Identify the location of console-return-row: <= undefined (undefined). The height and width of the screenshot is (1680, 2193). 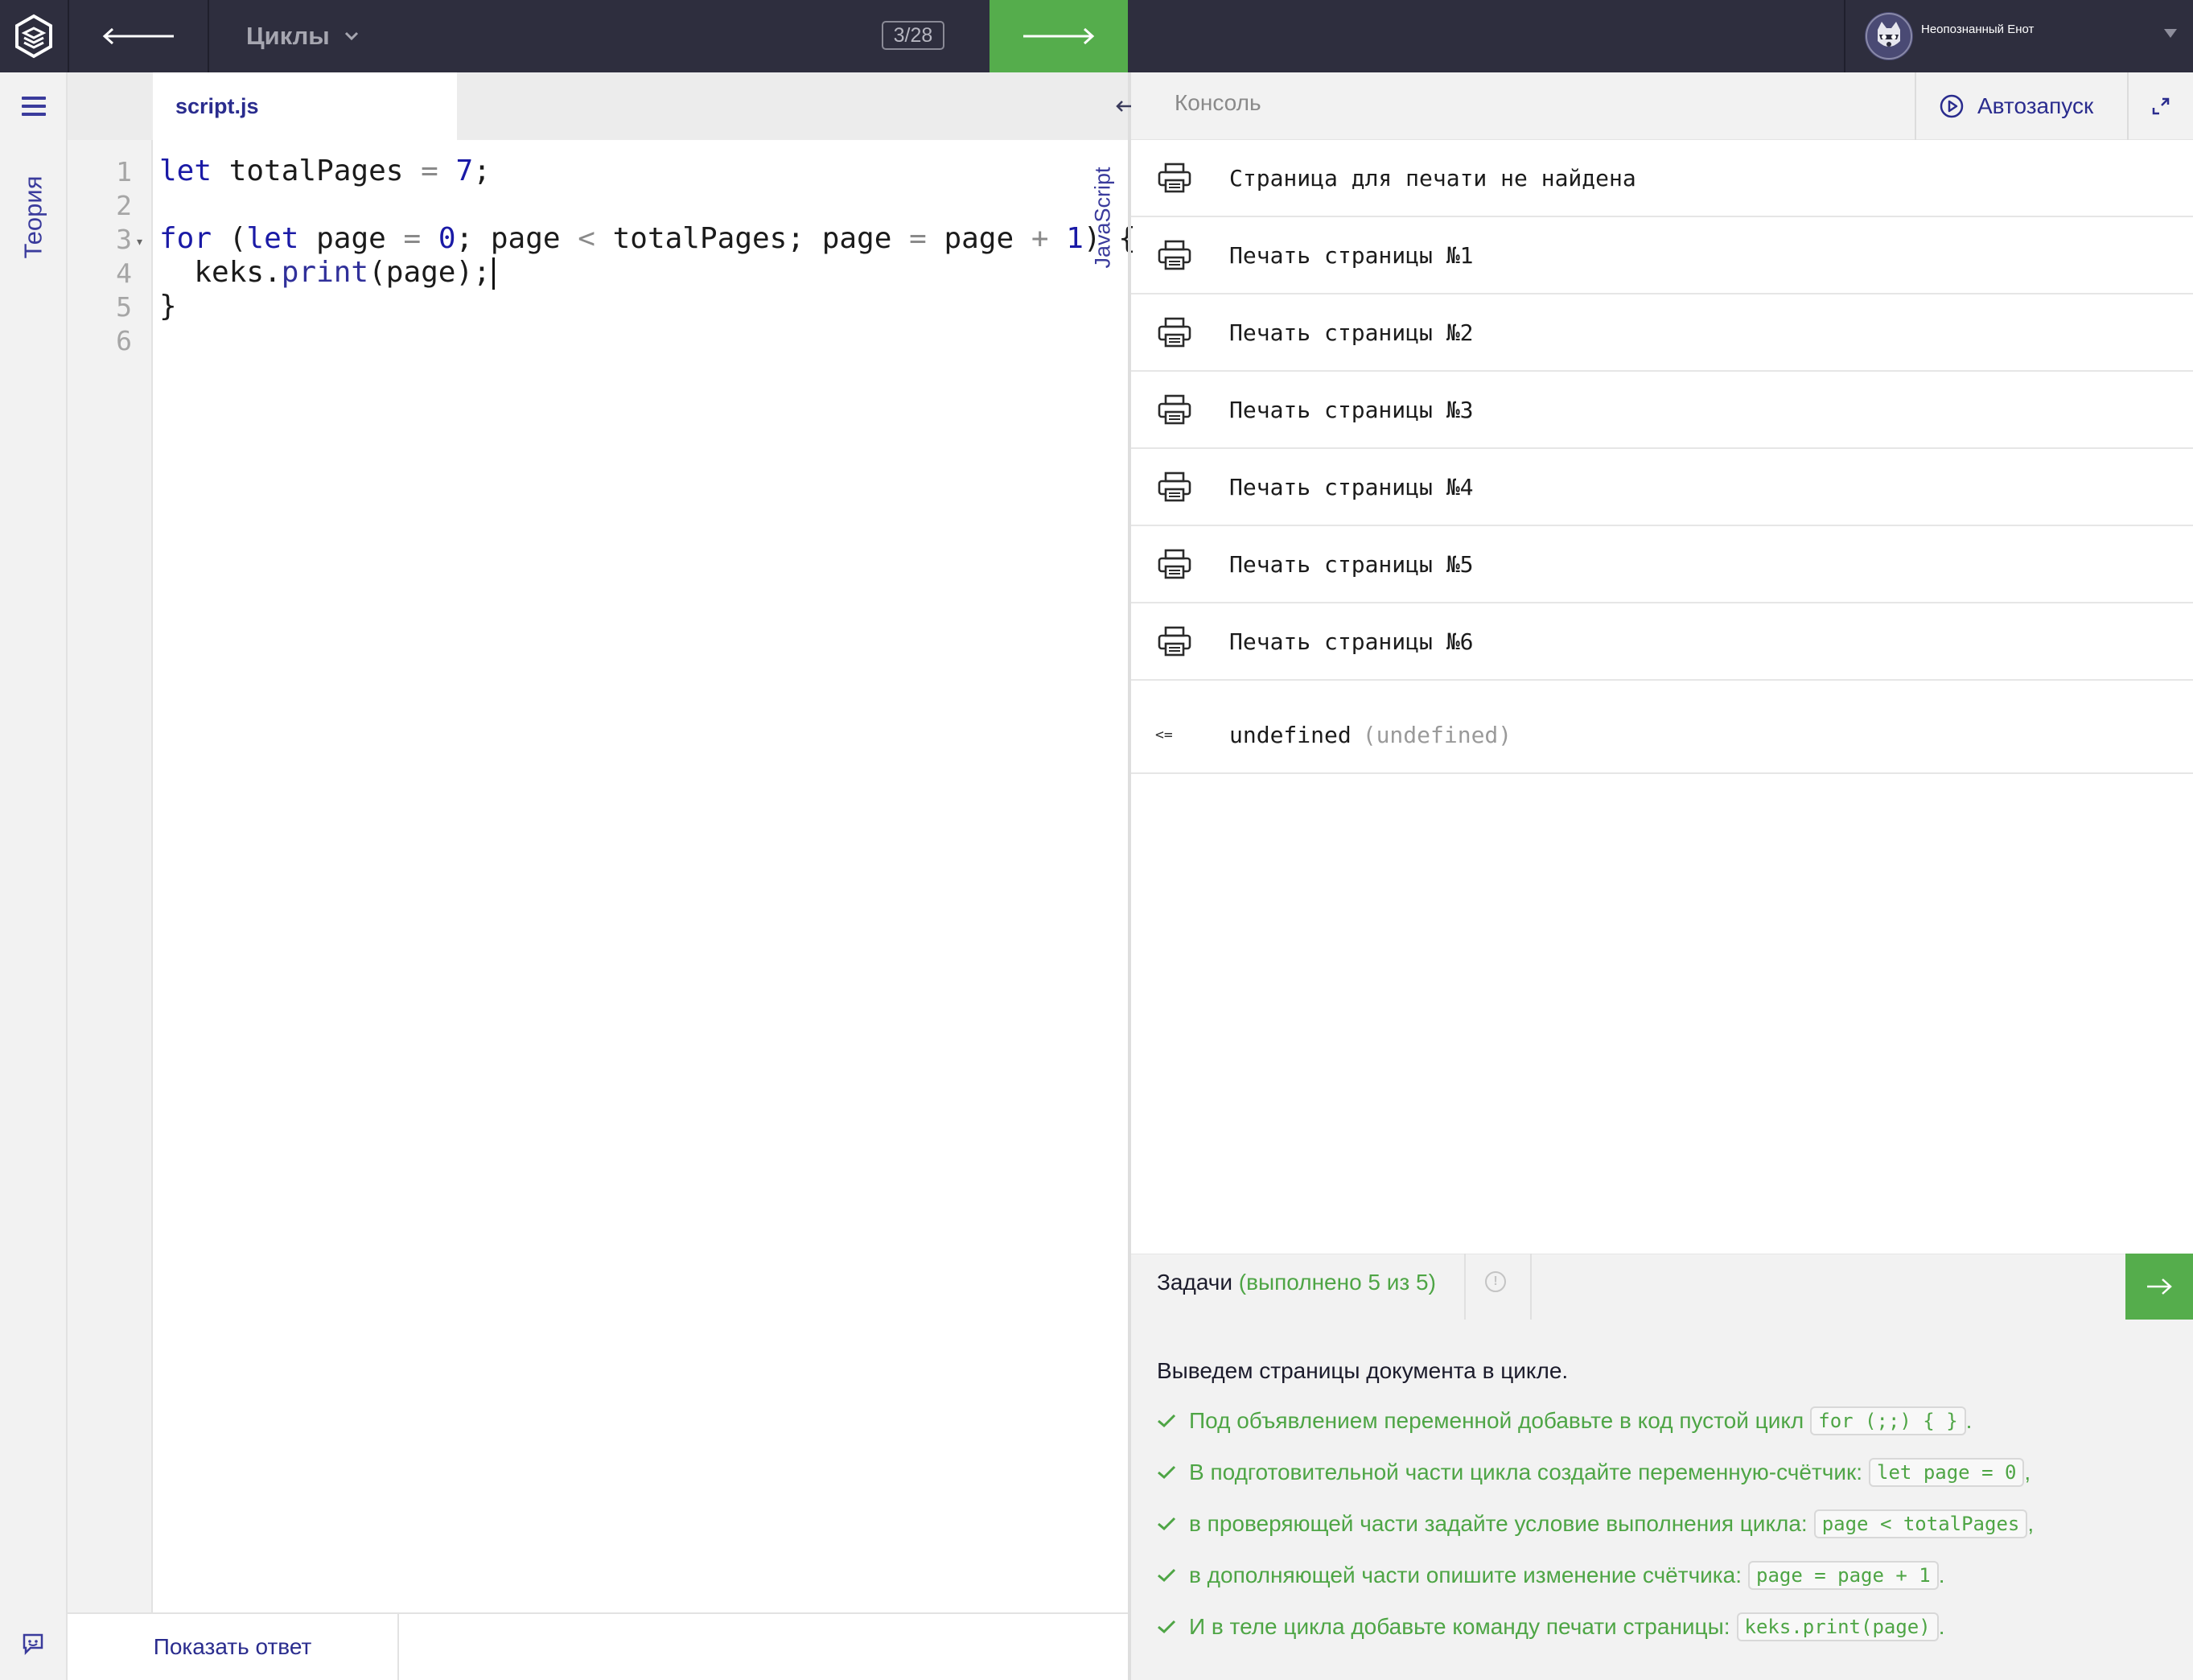
(1662, 736).